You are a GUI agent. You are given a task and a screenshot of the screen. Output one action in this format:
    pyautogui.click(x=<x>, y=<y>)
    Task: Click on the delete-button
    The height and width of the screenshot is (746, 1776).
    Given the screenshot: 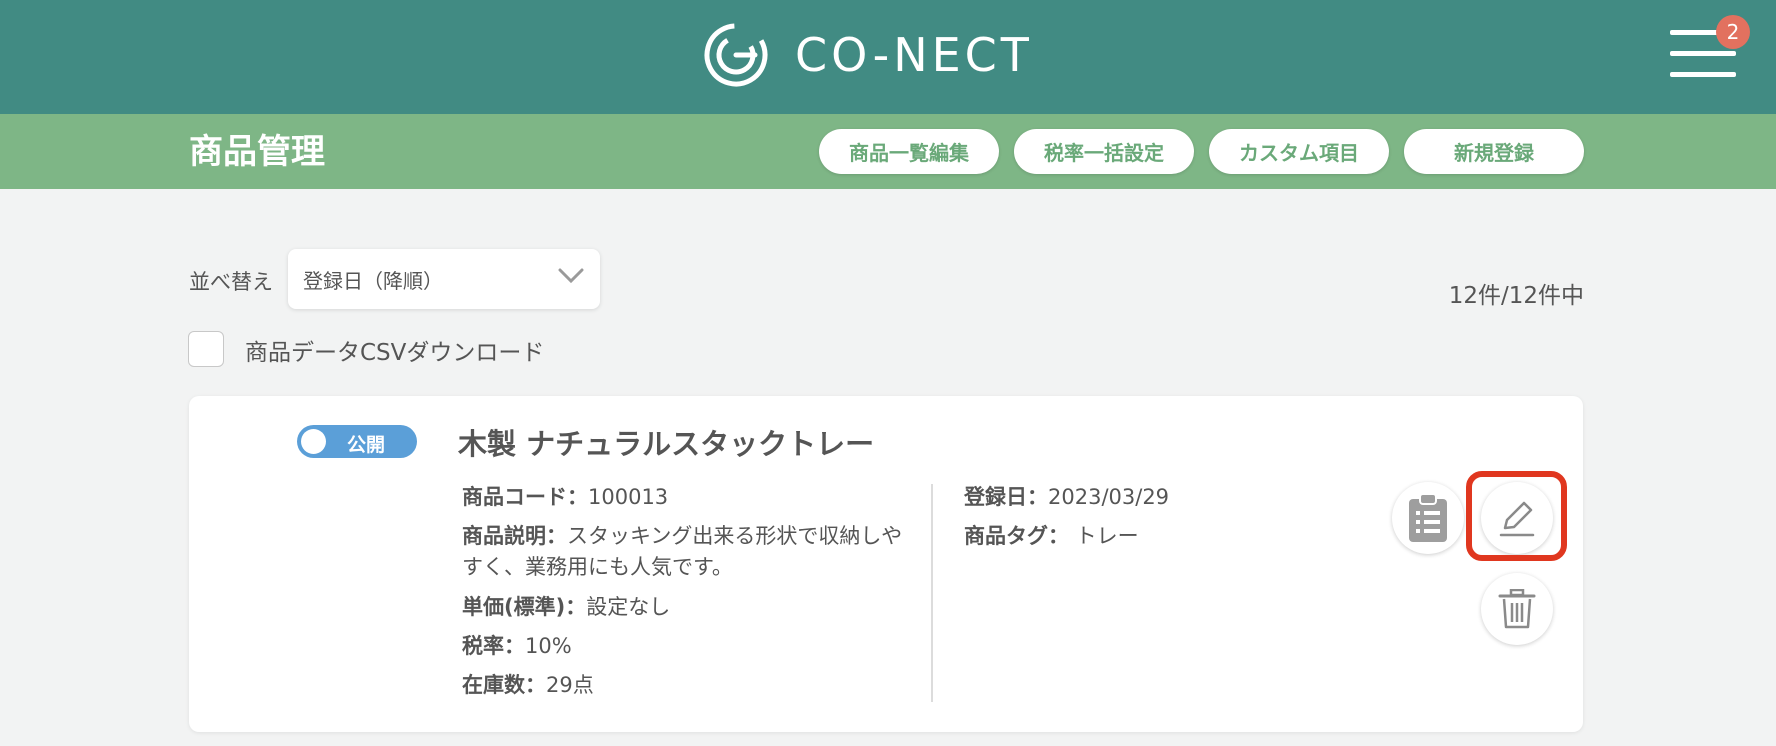 What is the action you would take?
    pyautogui.click(x=1517, y=609)
    